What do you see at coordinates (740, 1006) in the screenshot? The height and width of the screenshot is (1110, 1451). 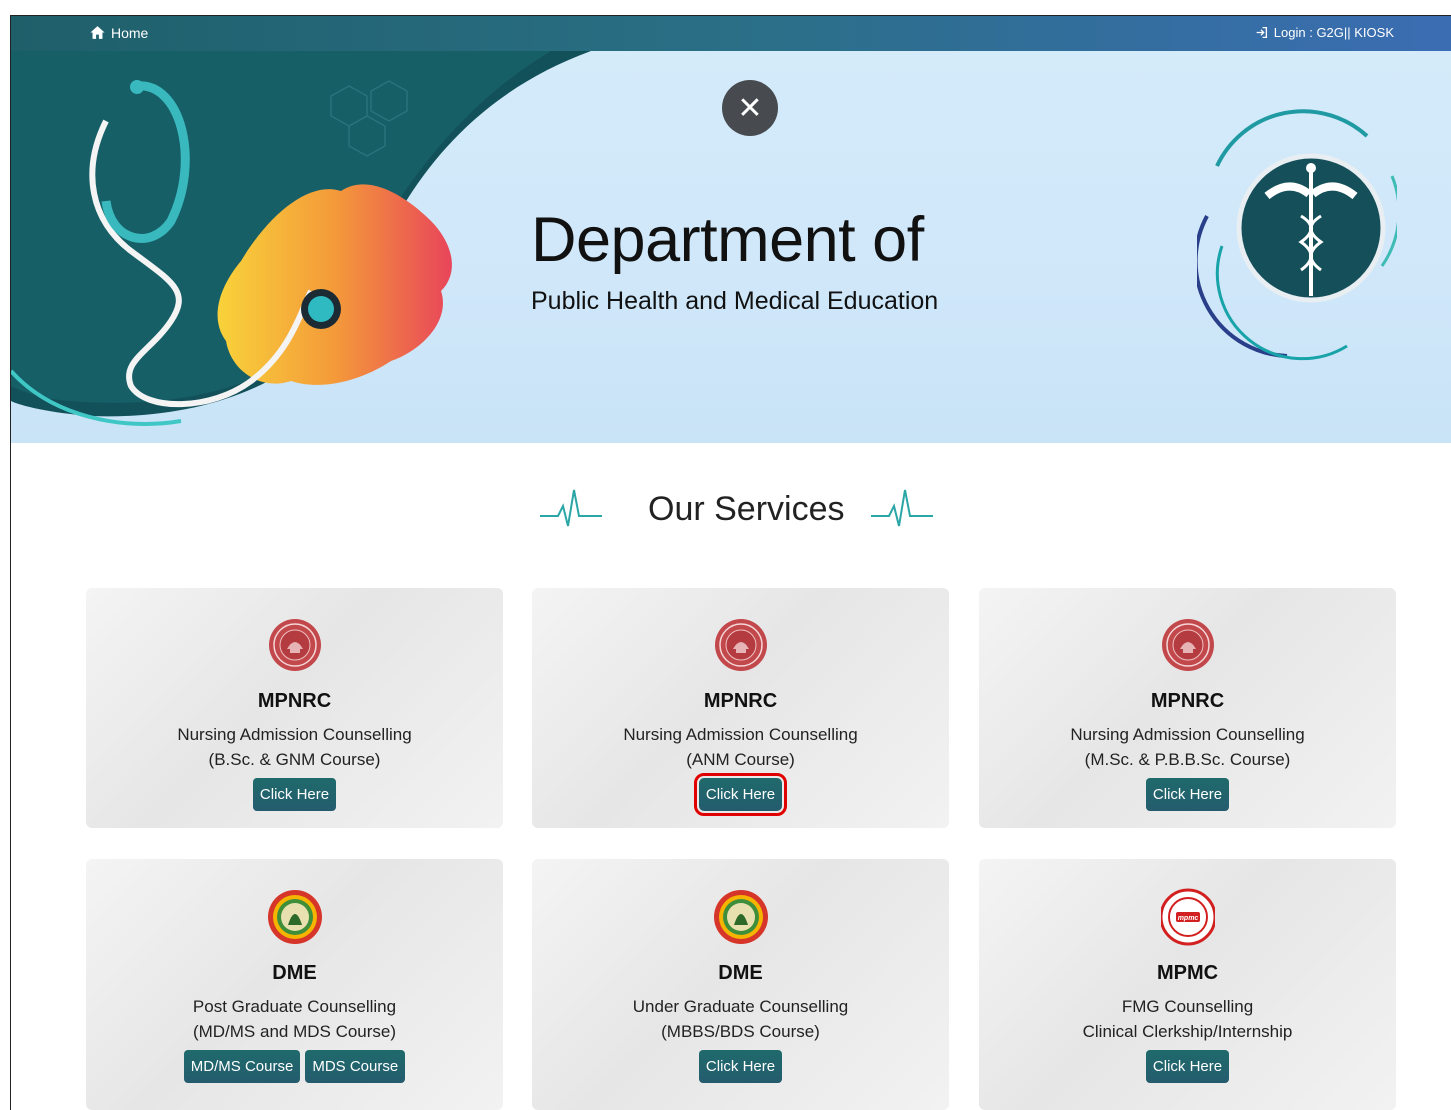 I see `card-line1: Under Graduate Counselling` at bounding box center [740, 1006].